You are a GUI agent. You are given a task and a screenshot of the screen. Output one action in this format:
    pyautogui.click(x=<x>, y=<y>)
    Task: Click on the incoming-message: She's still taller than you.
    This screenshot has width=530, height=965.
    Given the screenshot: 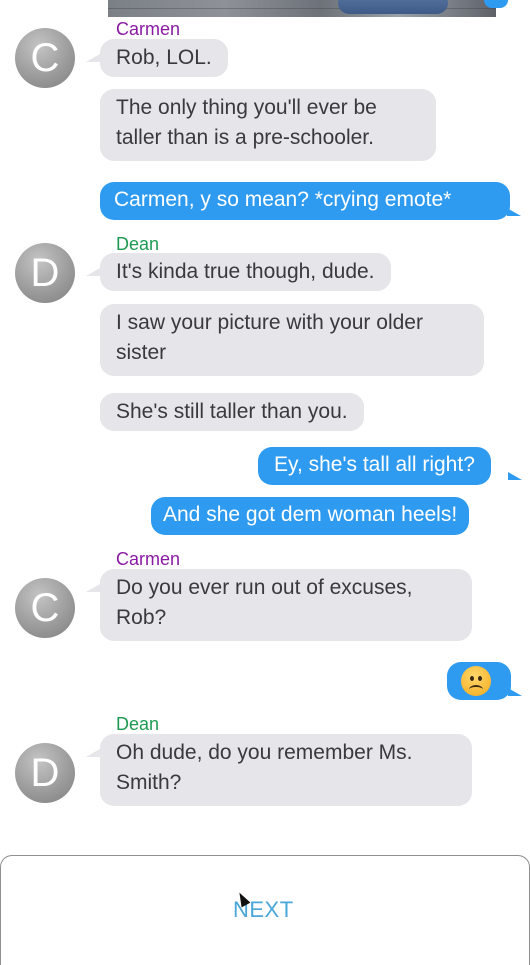 What is the action you would take?
    pyautogui.click(x=232, y=412)
    